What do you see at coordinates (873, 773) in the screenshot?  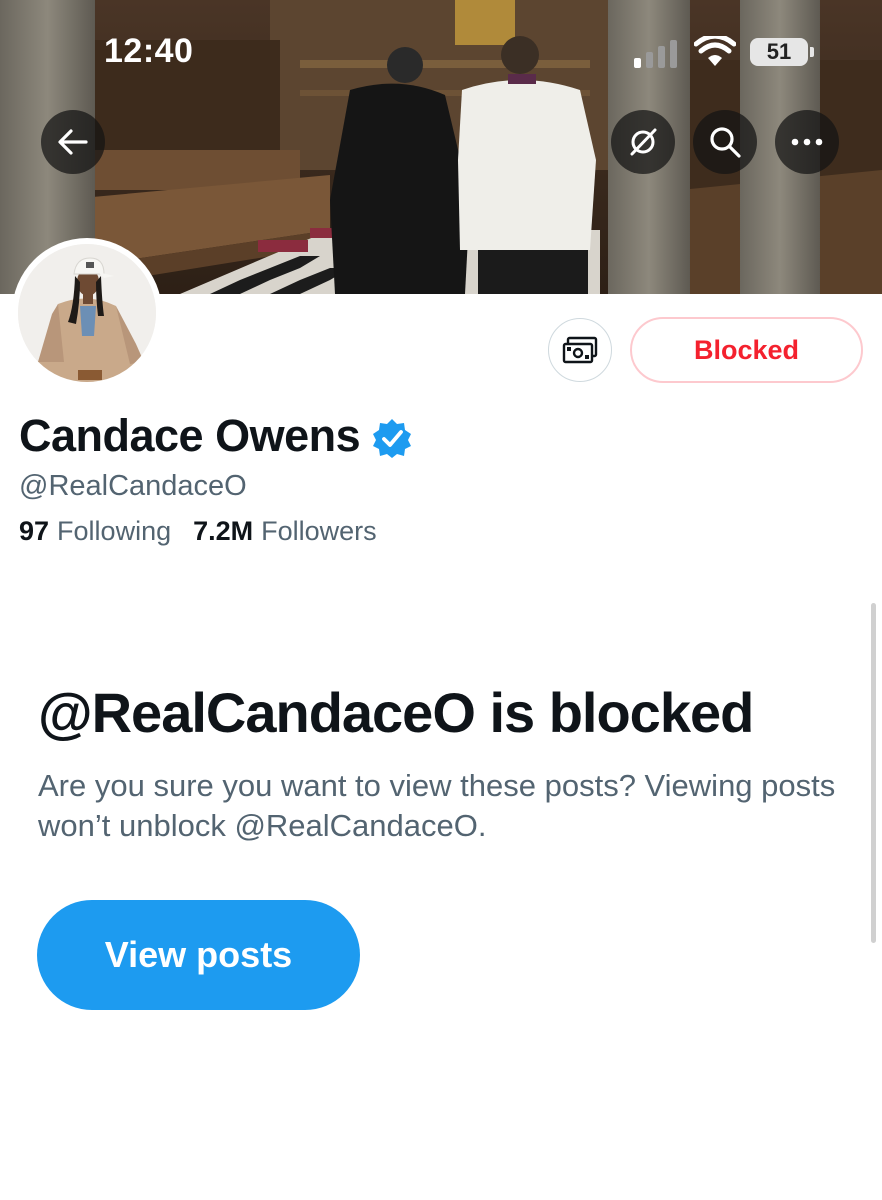 I see `scrollbar` at bounding box center [873, 773].